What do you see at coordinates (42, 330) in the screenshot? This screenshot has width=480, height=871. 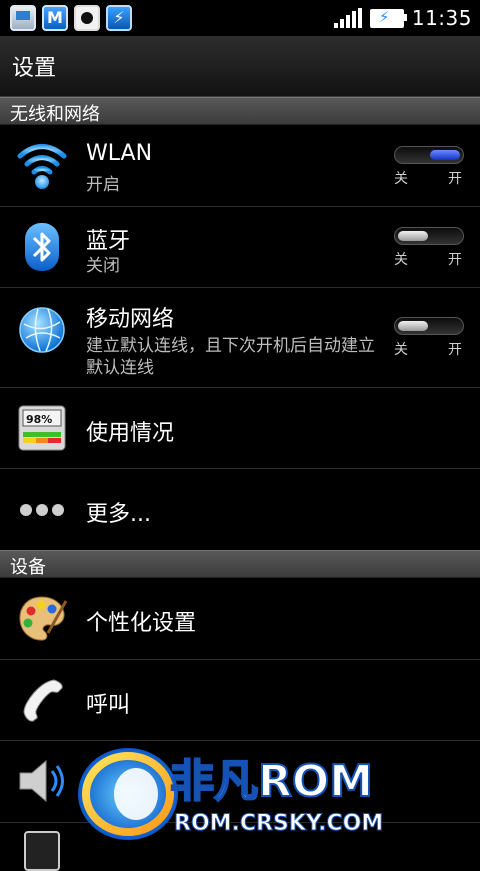 I see `globe-icon` at bounding box center [42, 330].